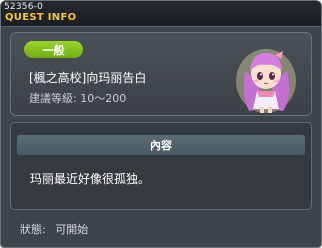 Image resolution: width=322 pixels, height=248 pixels. What do you see at coordinates (24, 7) in the screenshot?
I see `quest-id: 52356-0` at bounding box center [24, 7].